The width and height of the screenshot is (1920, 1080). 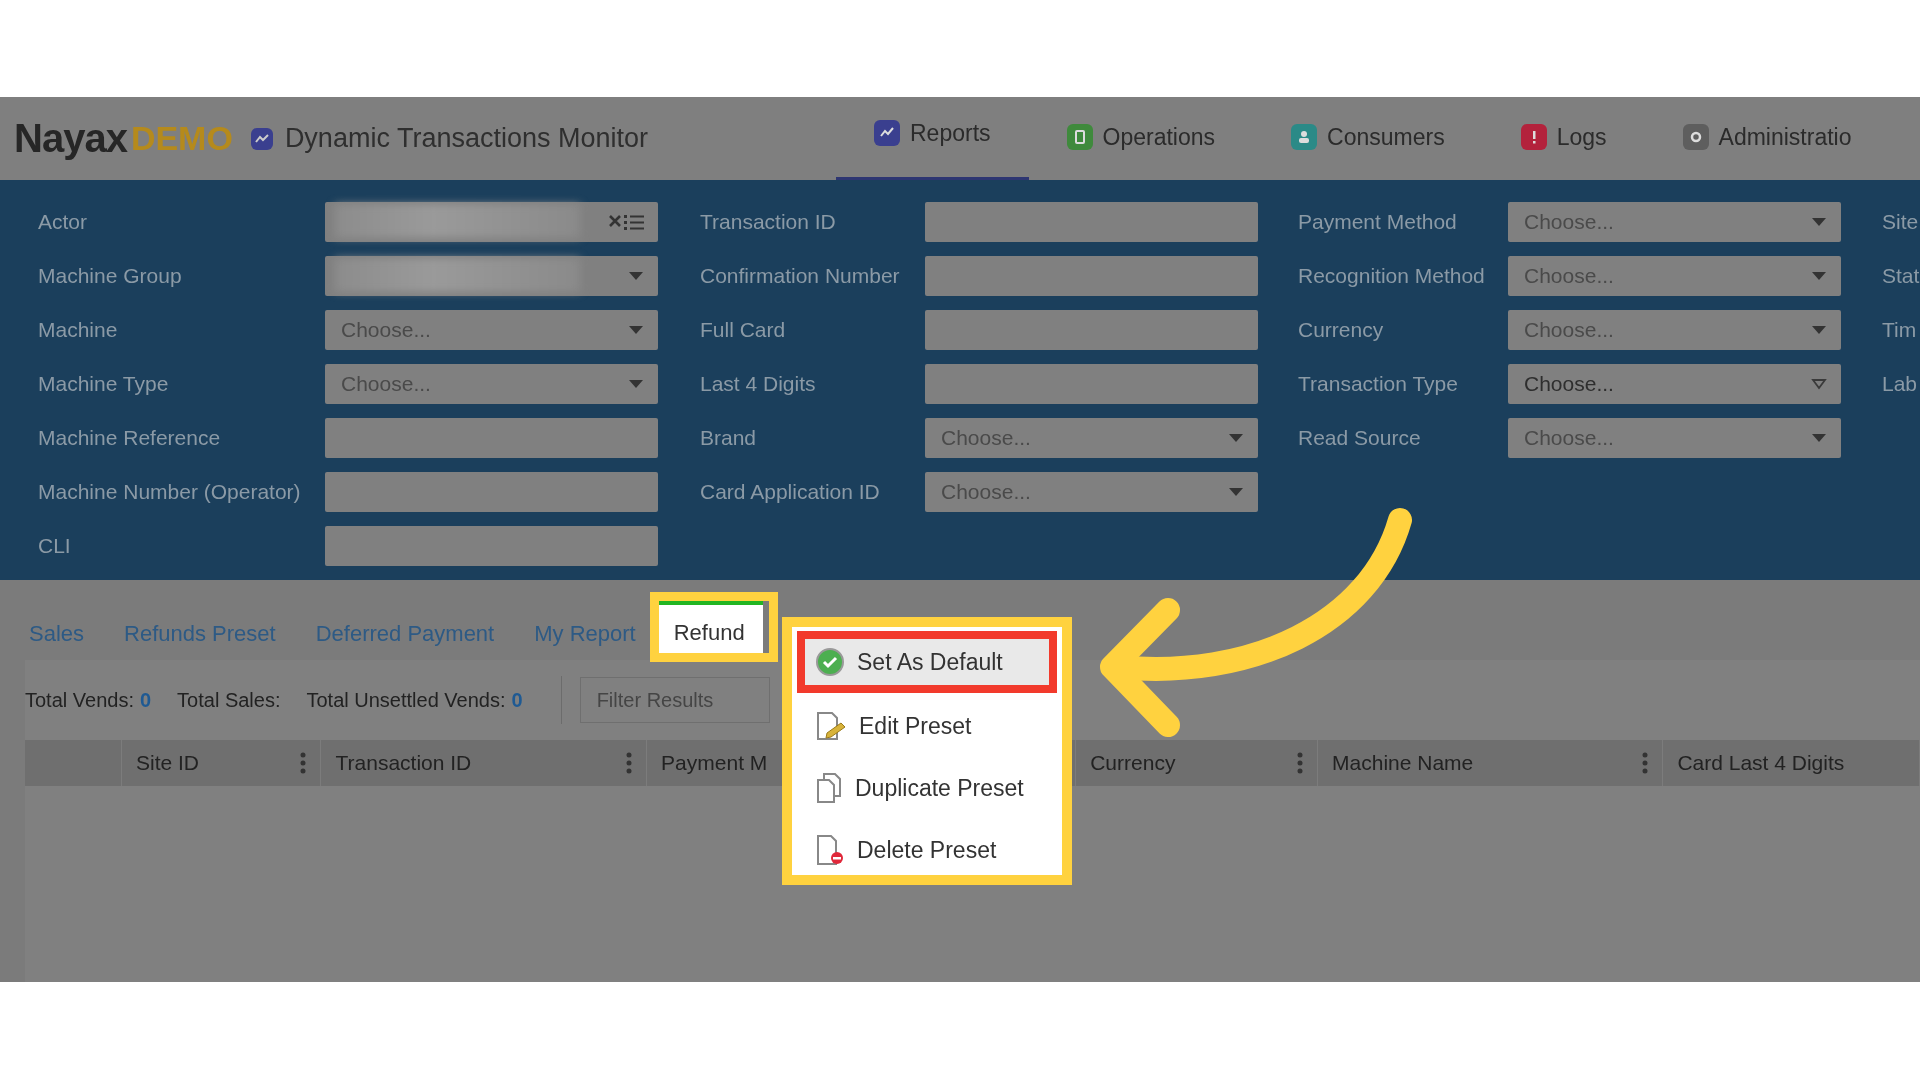 What do you see at coordinates (800, 276) in the screenshot?
I see `field-label: Confirmation Number` at bounding box center [800, 276].